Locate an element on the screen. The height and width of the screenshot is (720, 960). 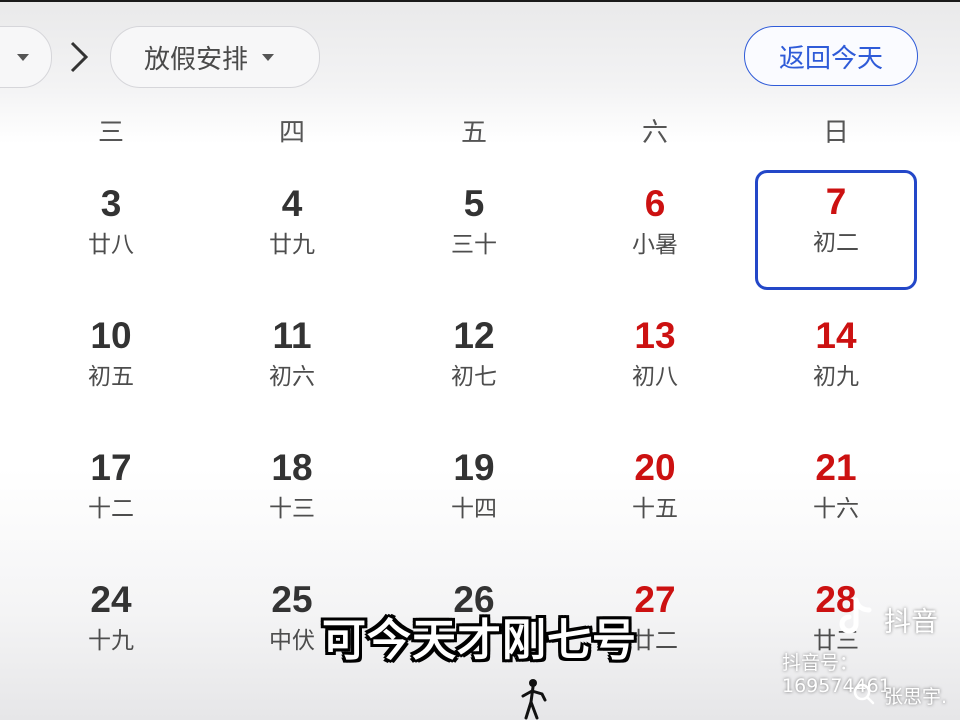
watermark-app-name: 抖音 is located at coordinates (911, 622).